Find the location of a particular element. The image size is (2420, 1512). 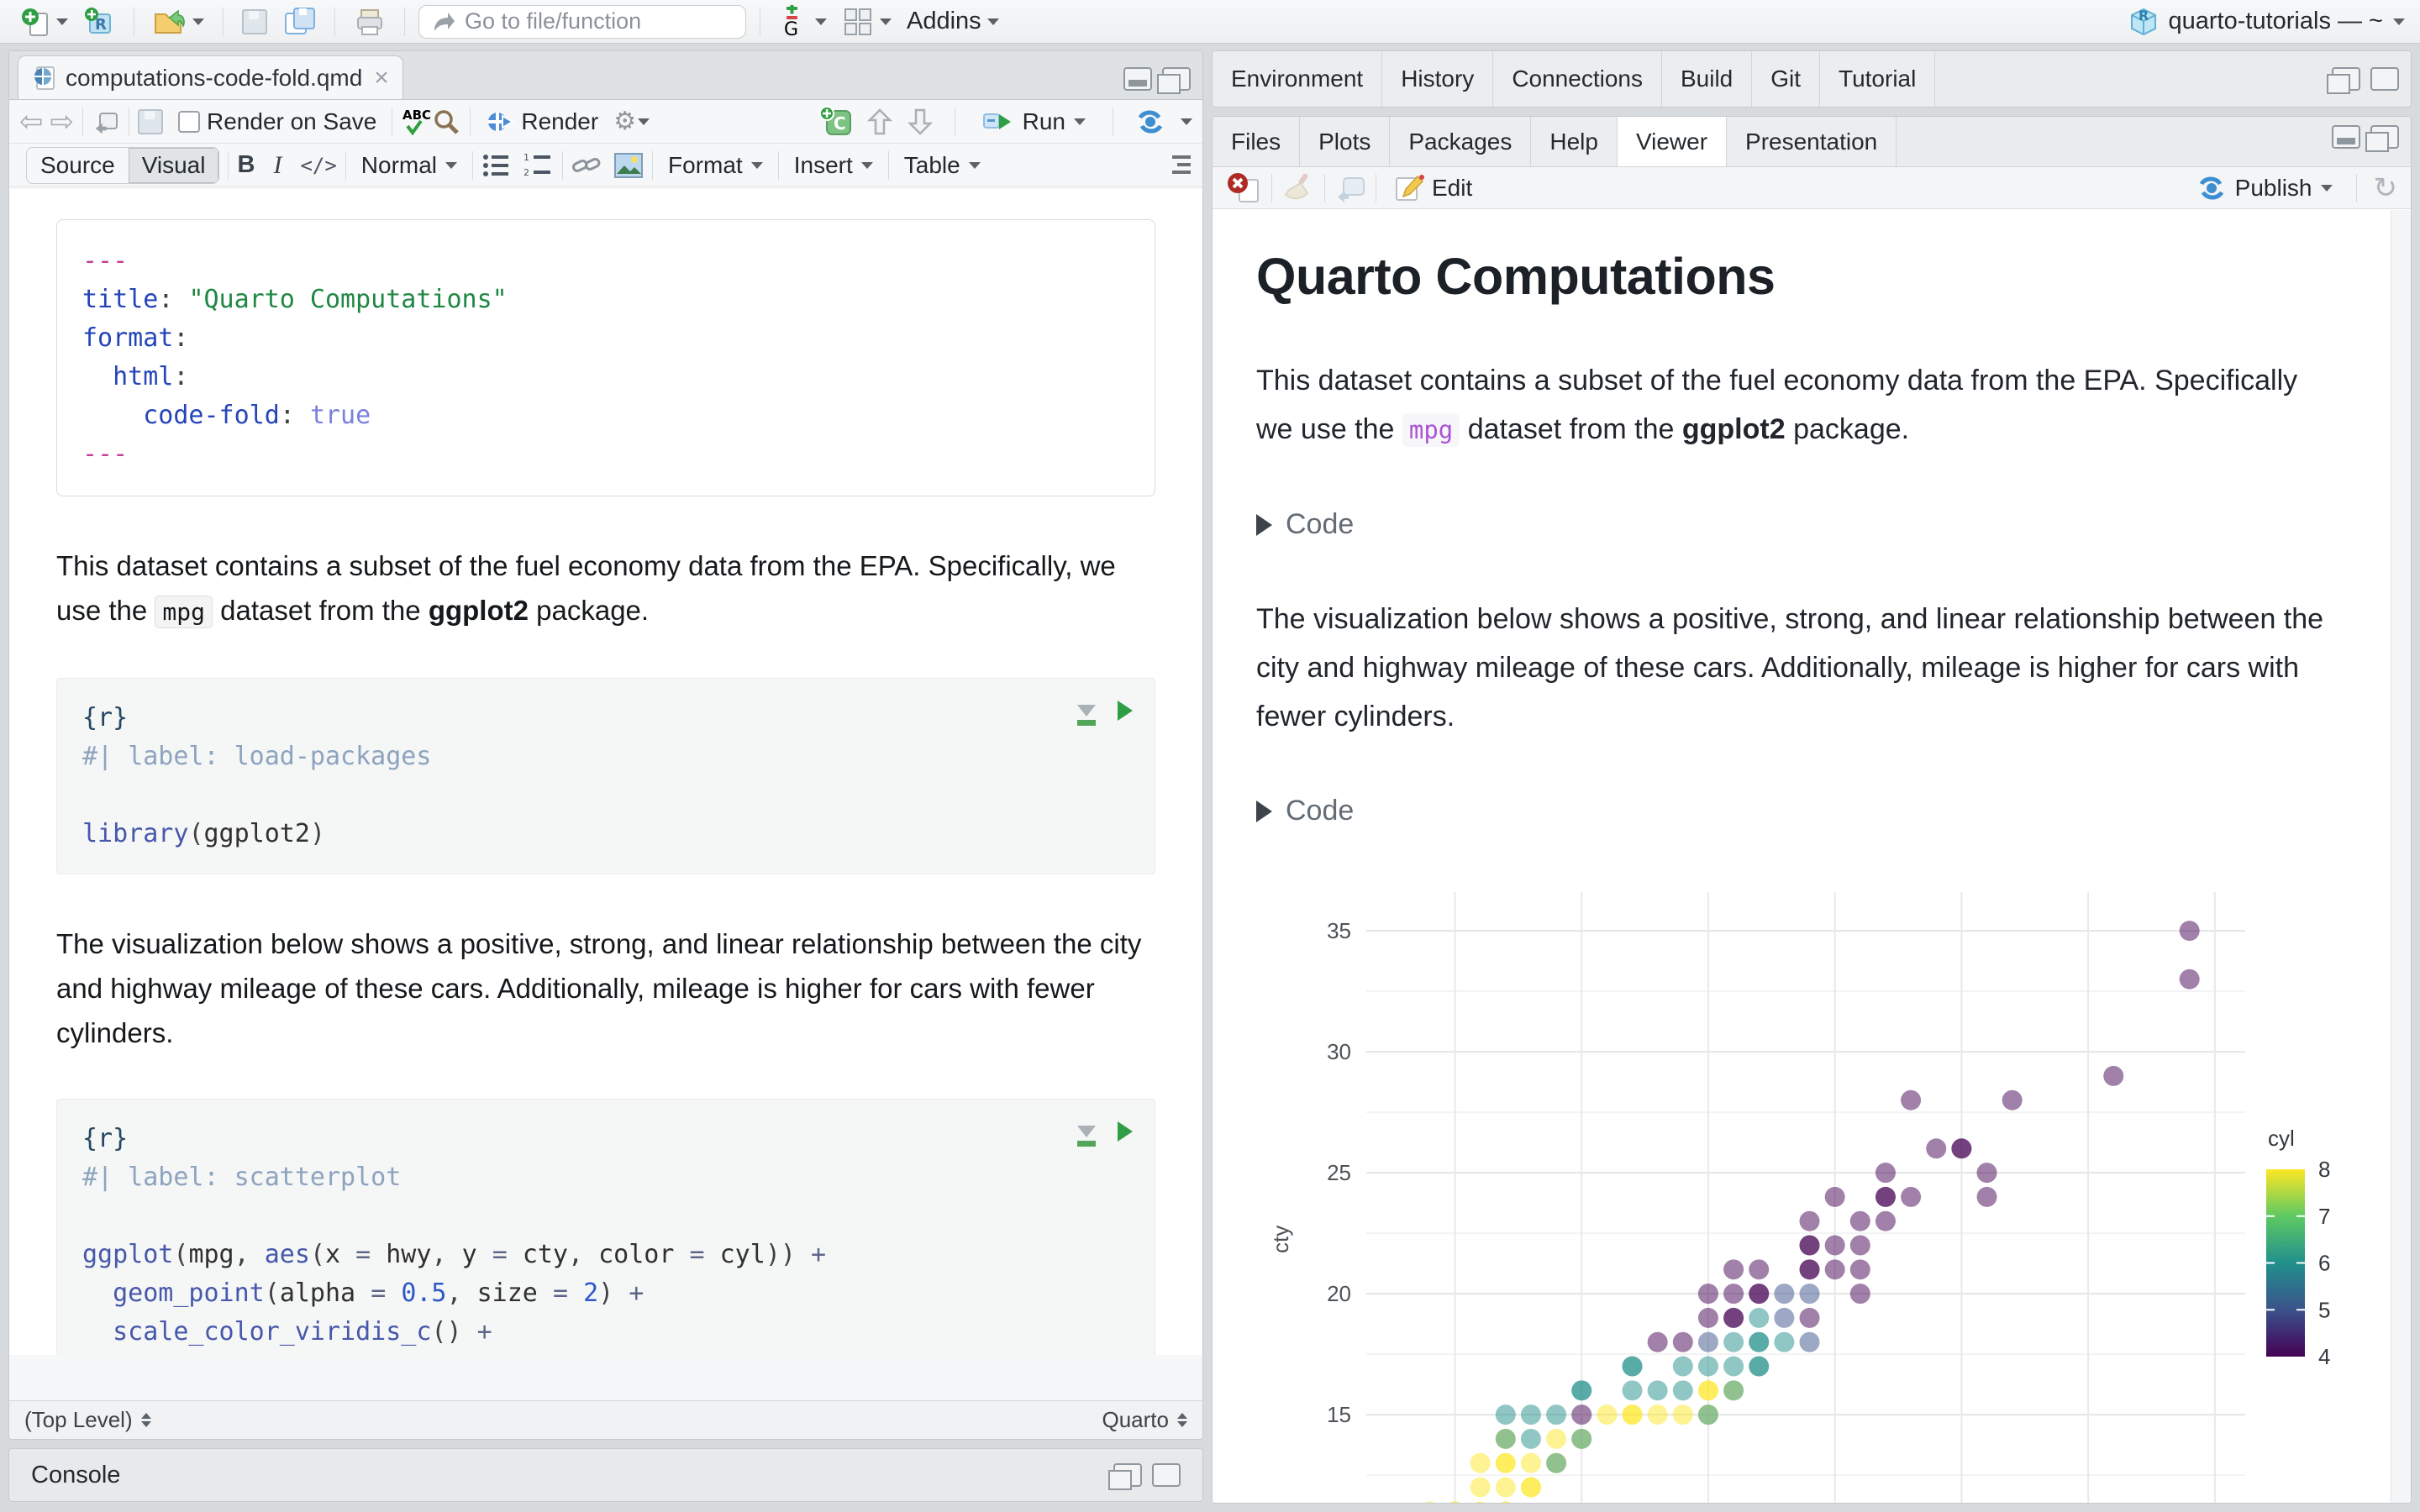

format-dropdown: Format is located at coordinates (716, 165).